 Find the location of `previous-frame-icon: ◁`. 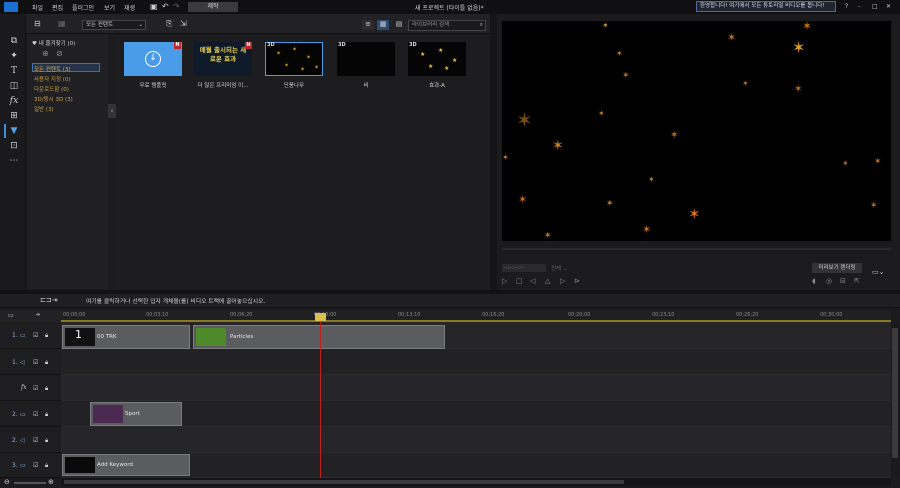

previous-frame-icon: ◁ is located at coordinates (532, 281).